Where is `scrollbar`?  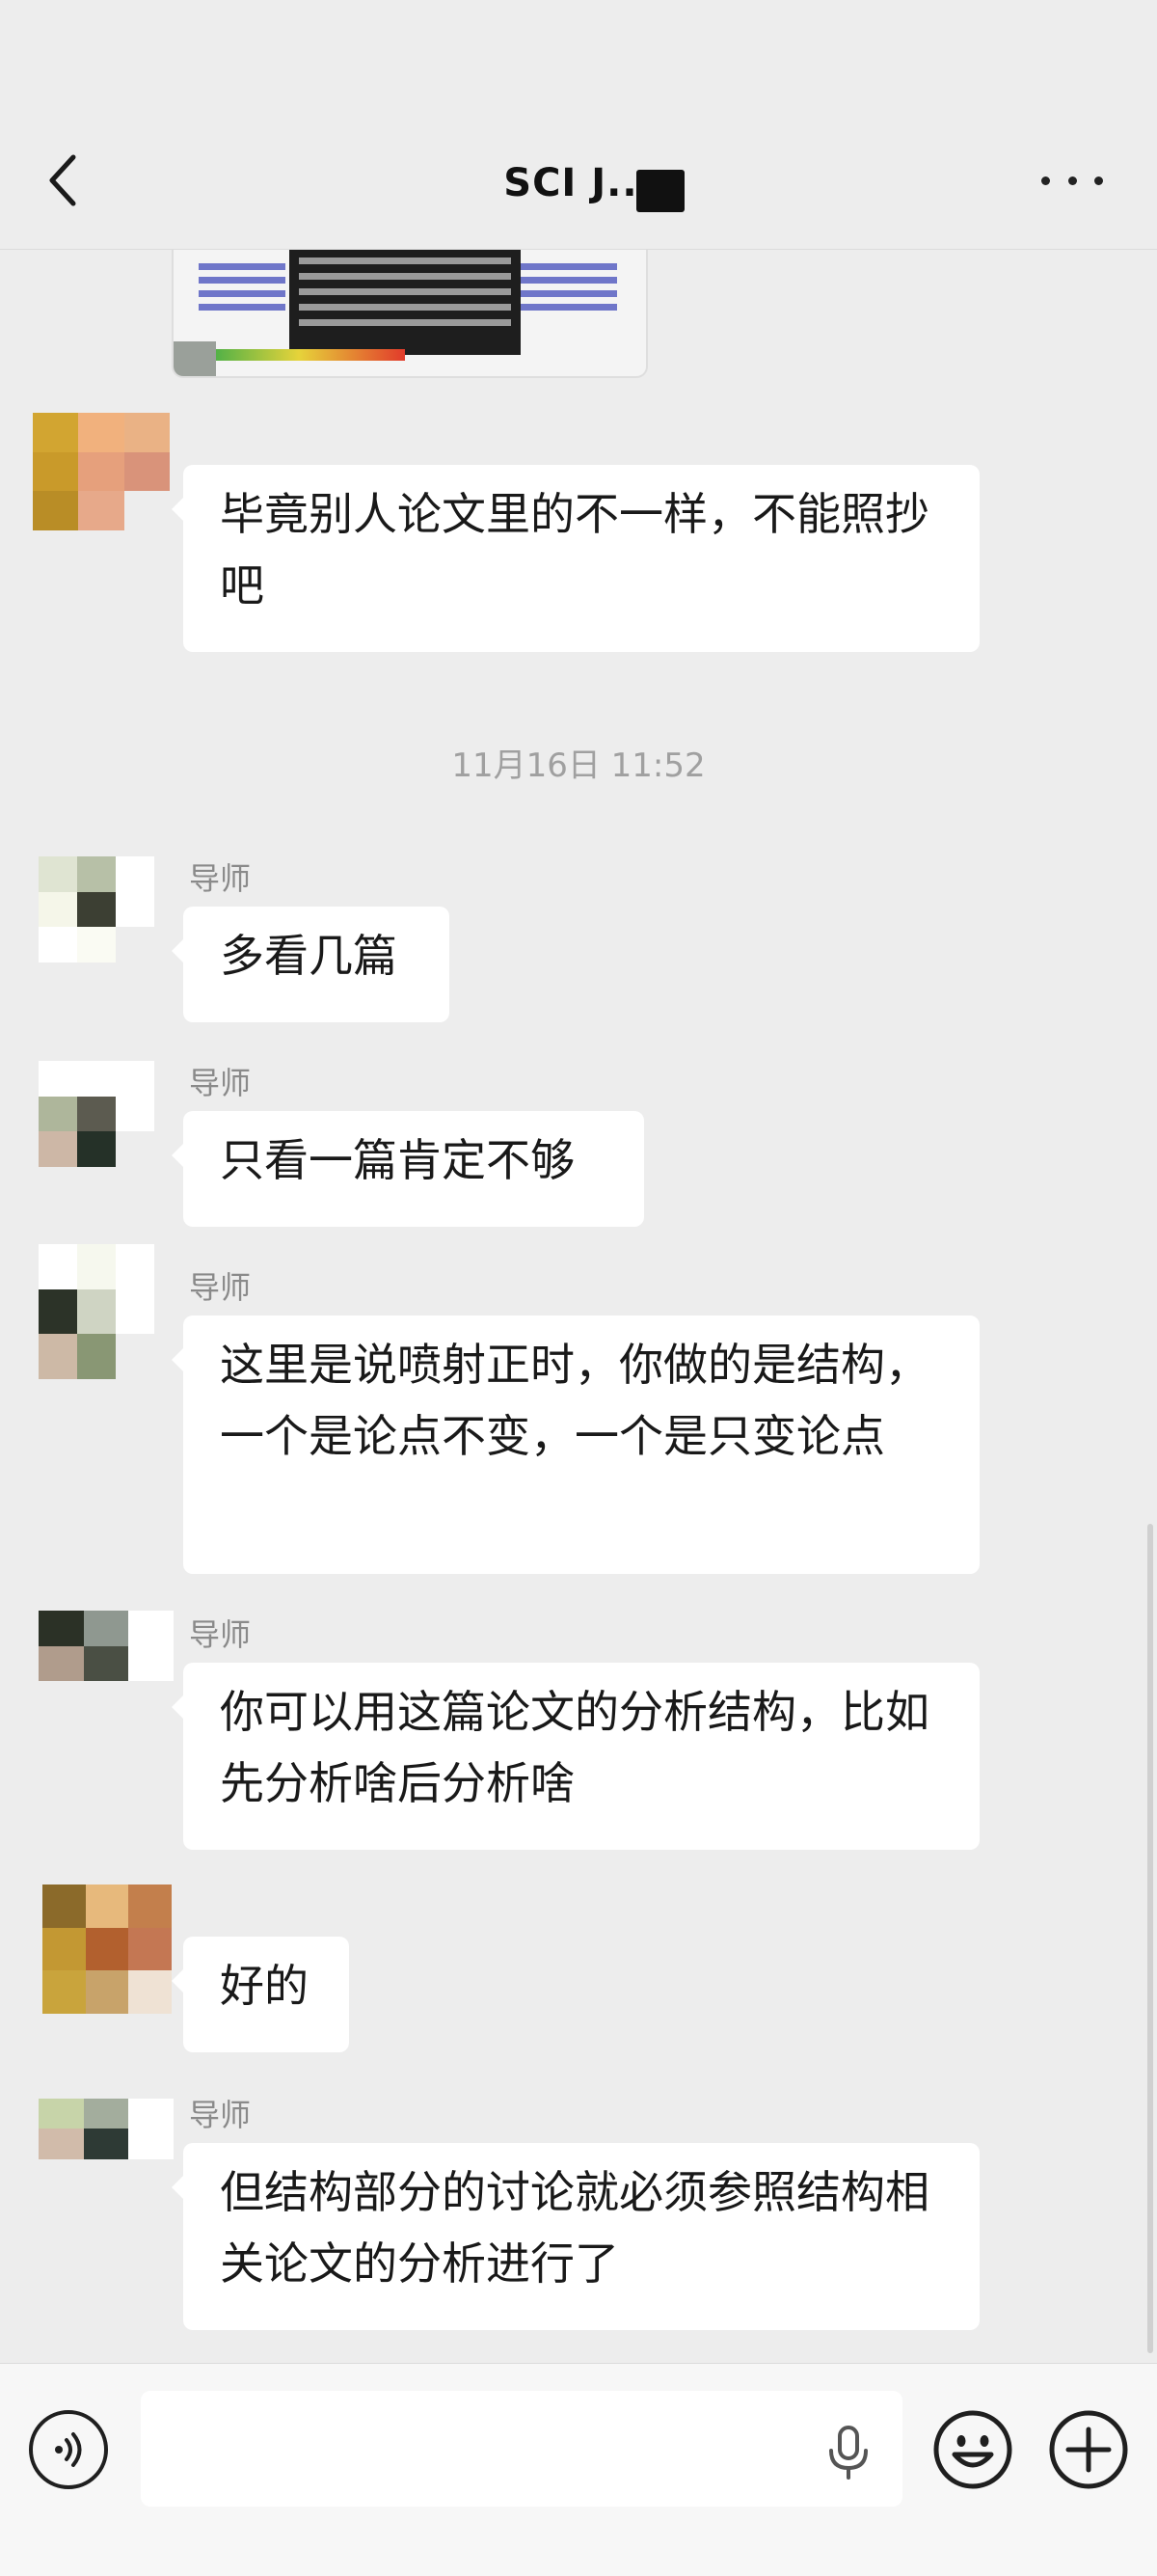 scrollbar is located at coordinates (1150, 1938).